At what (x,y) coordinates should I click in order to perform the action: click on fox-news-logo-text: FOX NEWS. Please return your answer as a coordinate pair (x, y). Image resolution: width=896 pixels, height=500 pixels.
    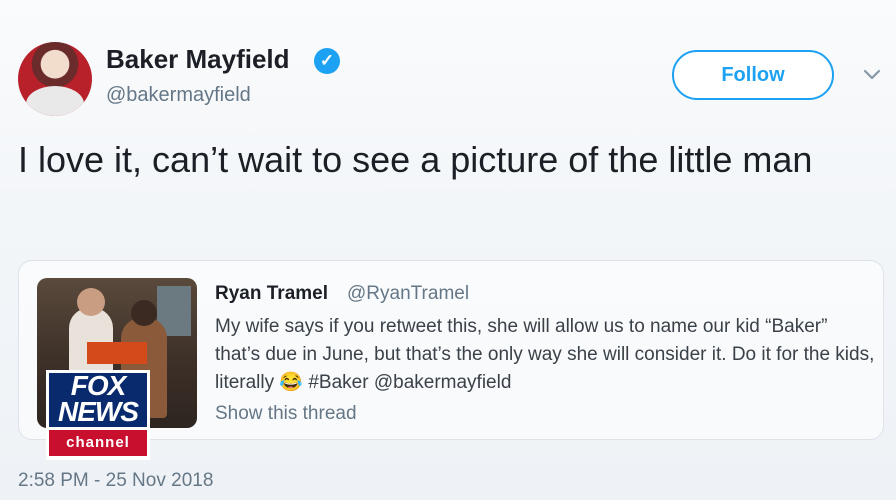
    Looking at the image, I should click on (98, 399).